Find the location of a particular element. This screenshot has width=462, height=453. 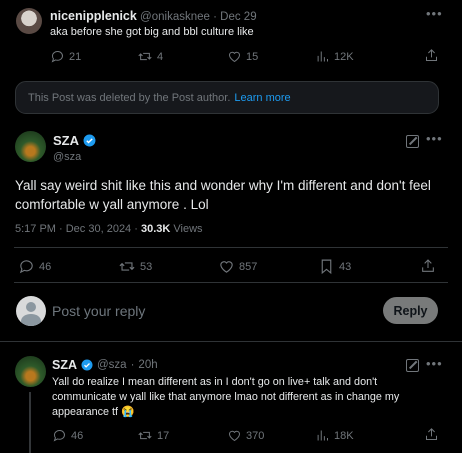

reply-button: 21 is located at coordinates (65, 56).